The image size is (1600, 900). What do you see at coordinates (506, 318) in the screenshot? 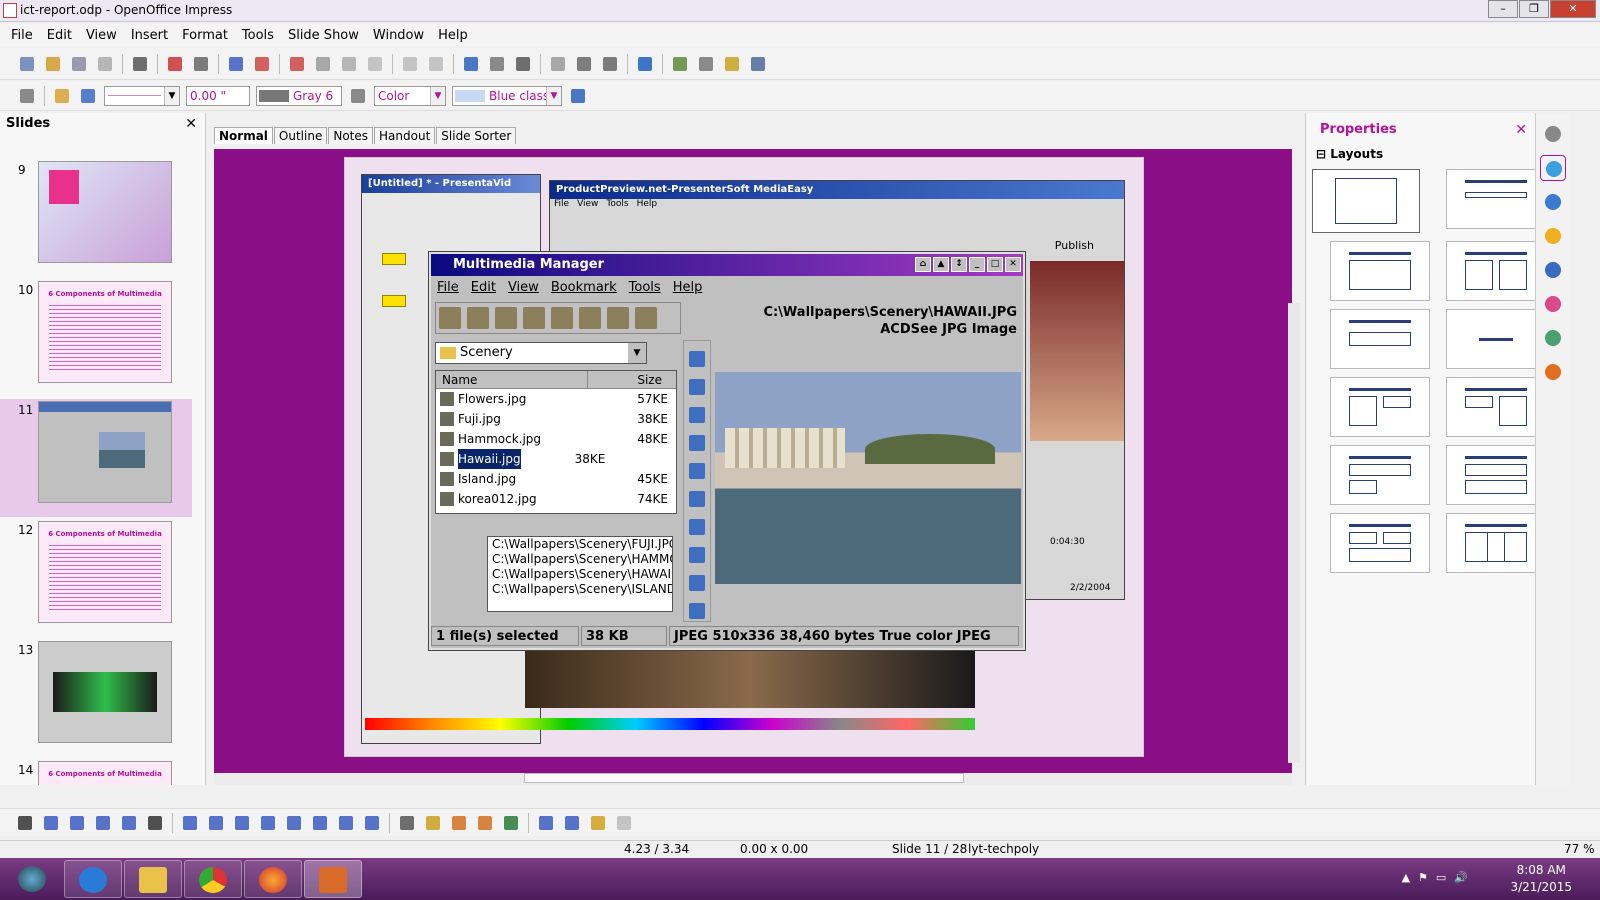
I see `mm-find-icon` at bounding box center [506, 318].